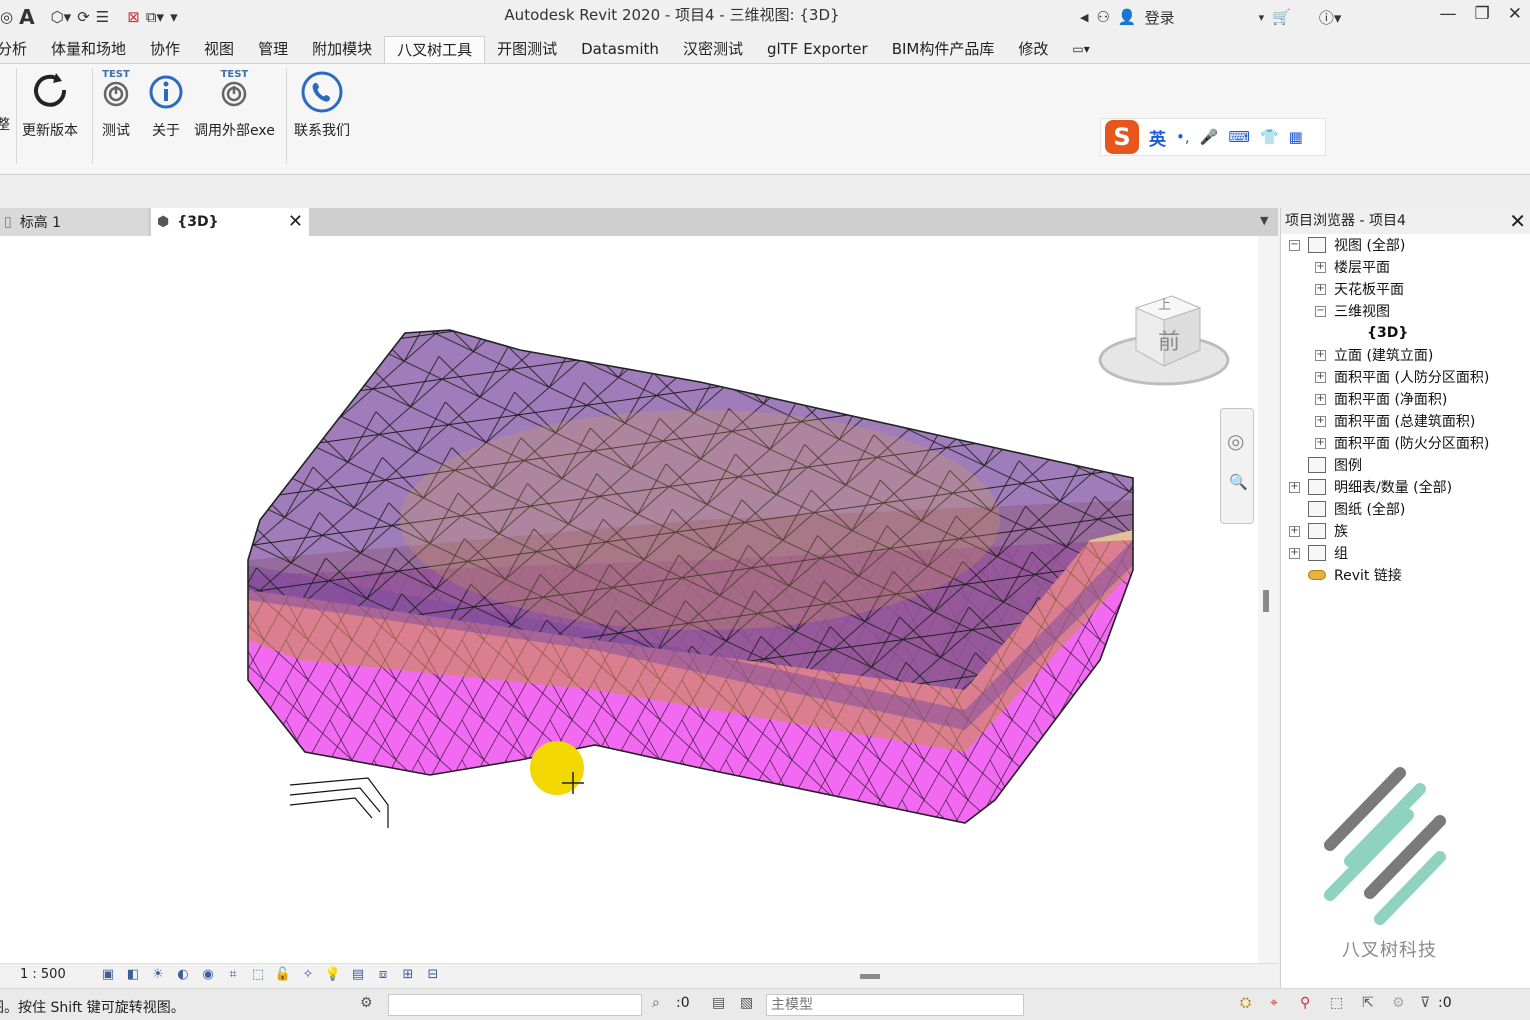 The image size is (1530, 1020). I want to click on test-button: TEST 测试, so click(116, 105).